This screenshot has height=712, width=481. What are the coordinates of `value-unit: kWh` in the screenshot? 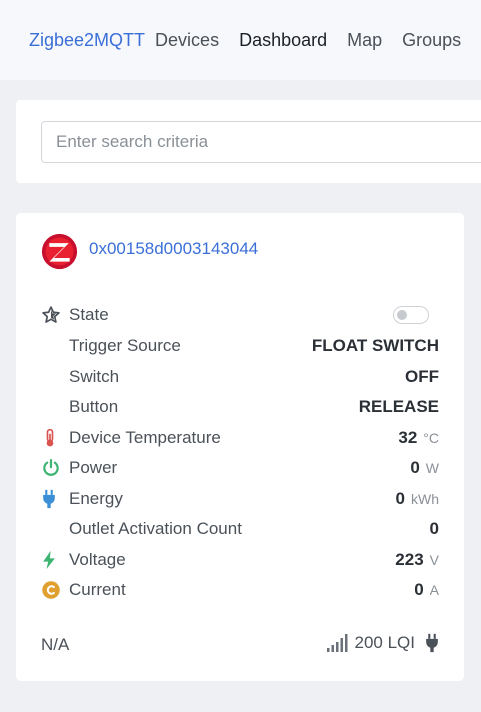 It's located at (425, 499).